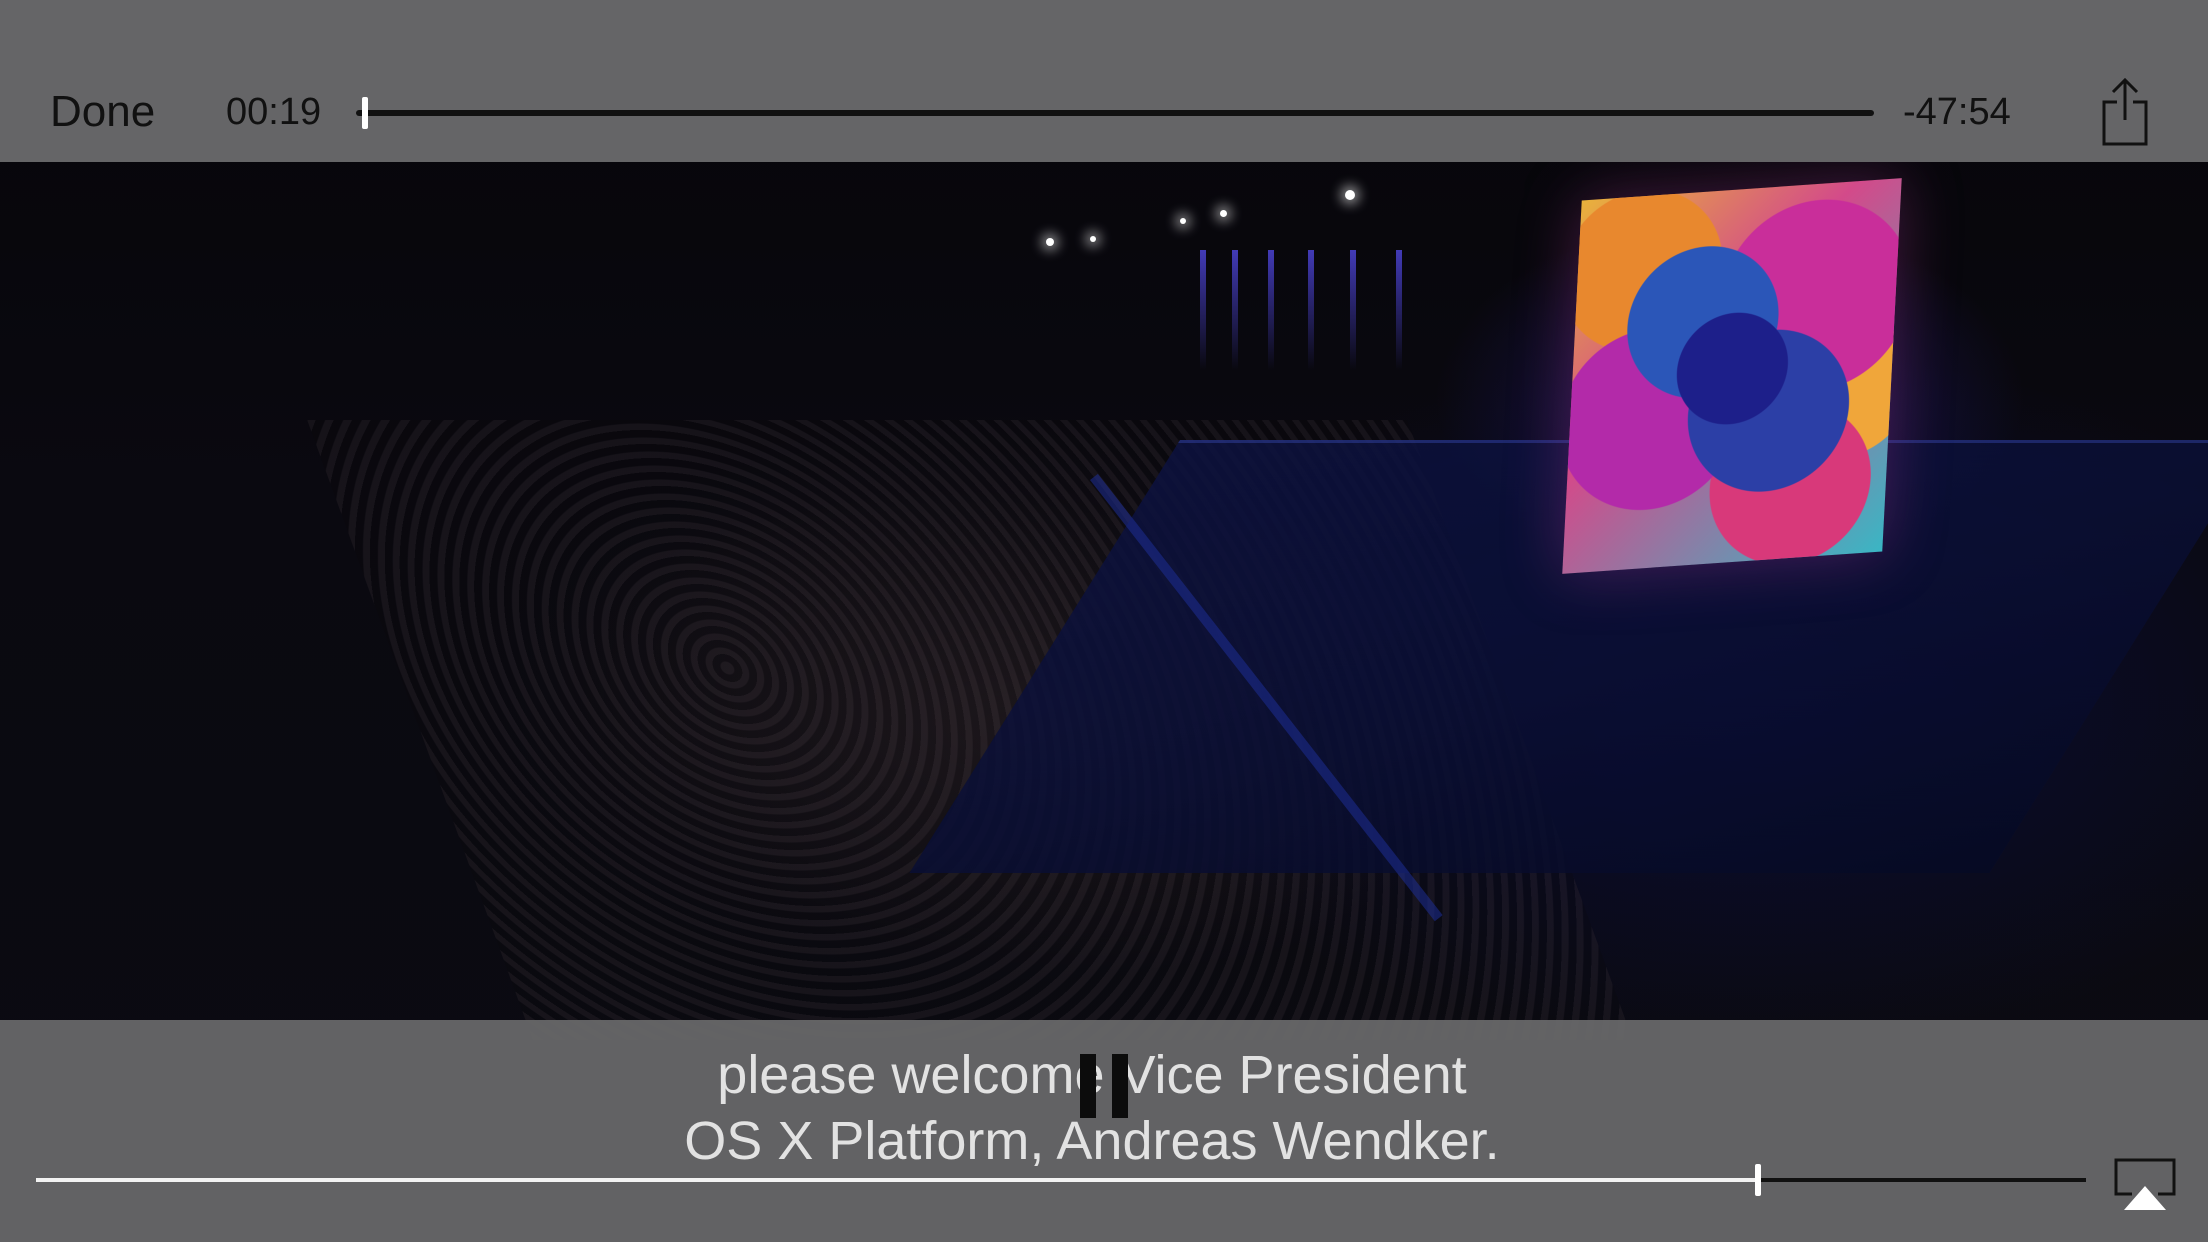  Describe the element at coordinates (365, 113) in the screenshot. I see `scrubber-thumb` at that location.